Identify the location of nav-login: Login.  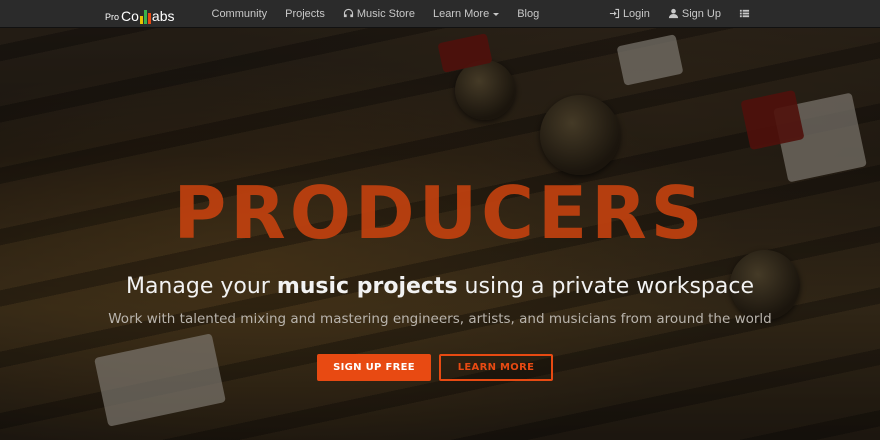
(629, 14).